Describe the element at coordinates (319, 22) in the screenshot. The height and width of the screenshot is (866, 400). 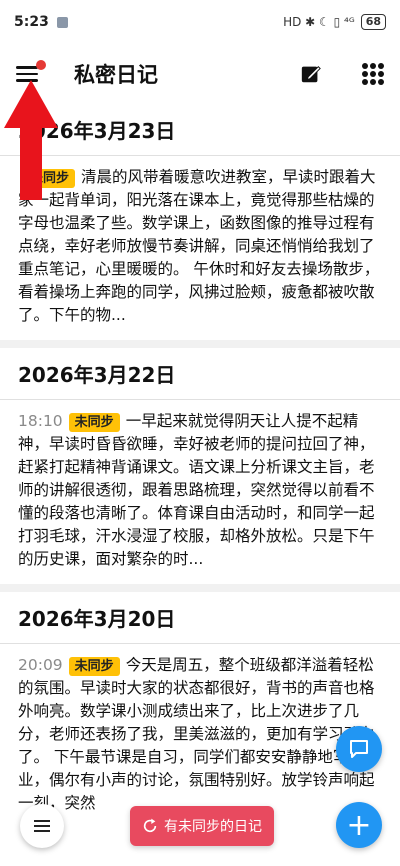
I see `status-icons: HD ✱ ☾ ▯ ⁴ᴳ` at that location.